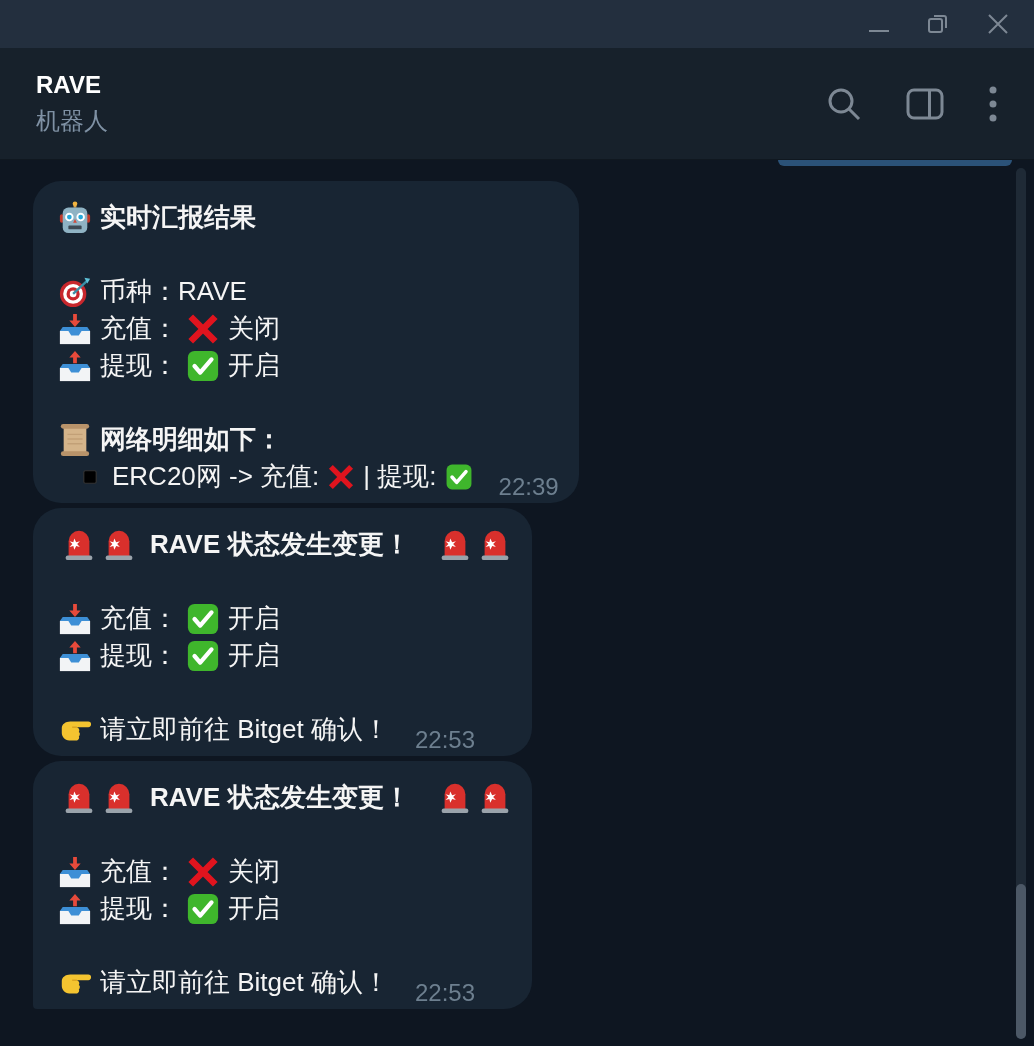  I want to click on restore-button, so click(938, 24).